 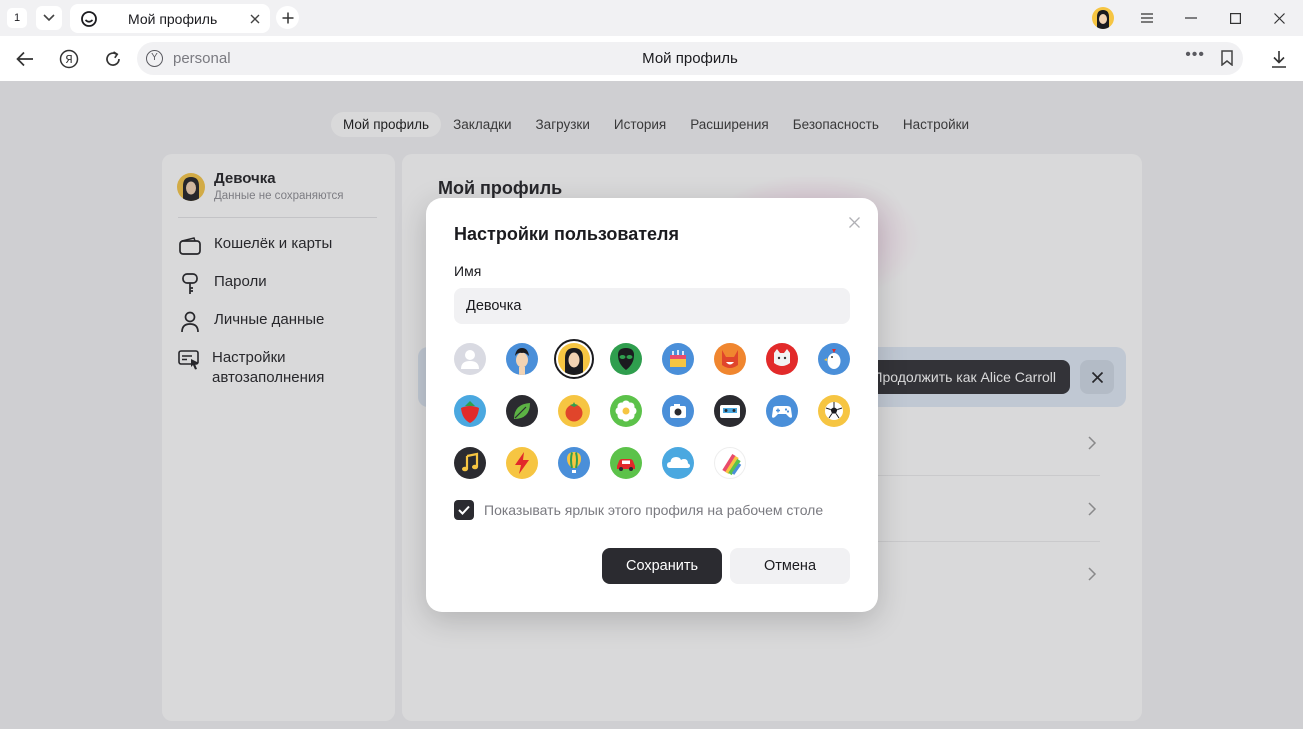 I want to click on plus-icon, so click(x=287, y=17).